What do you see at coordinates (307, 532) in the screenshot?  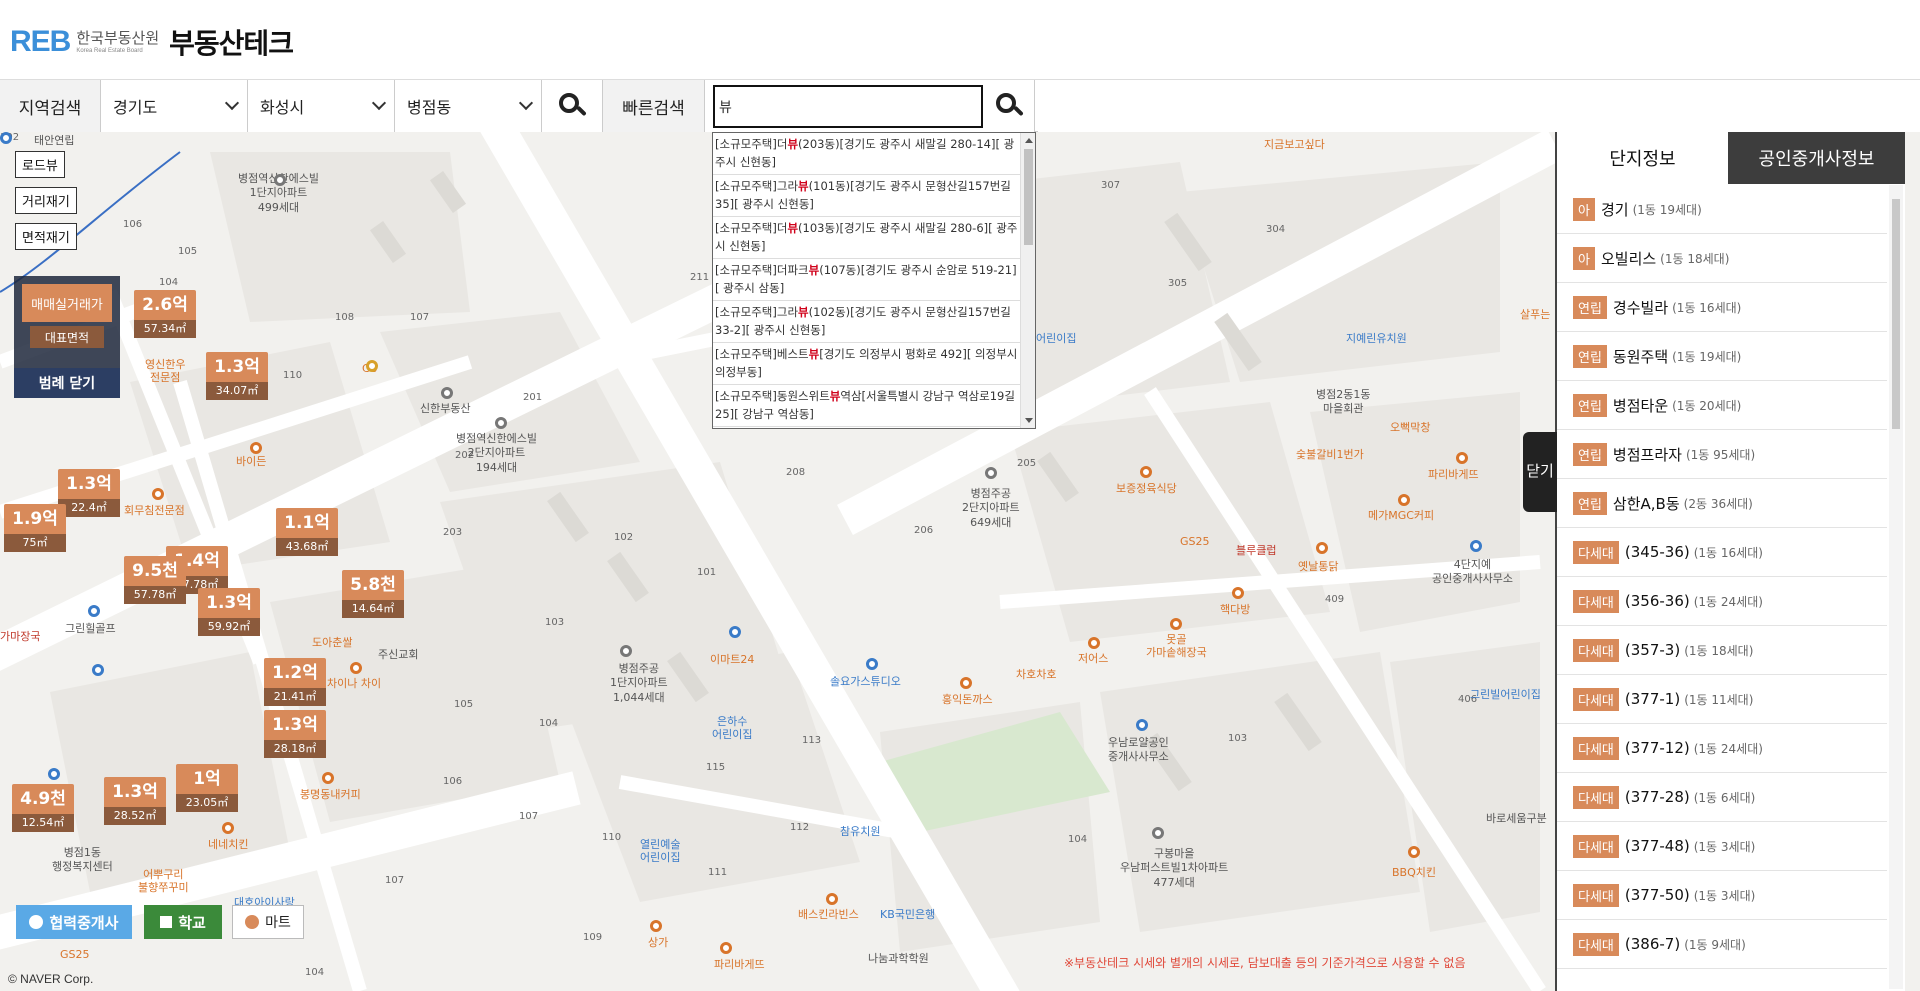 I see `price-marker: 1.1억 43.68㎡` at bounding box center [307, 532].